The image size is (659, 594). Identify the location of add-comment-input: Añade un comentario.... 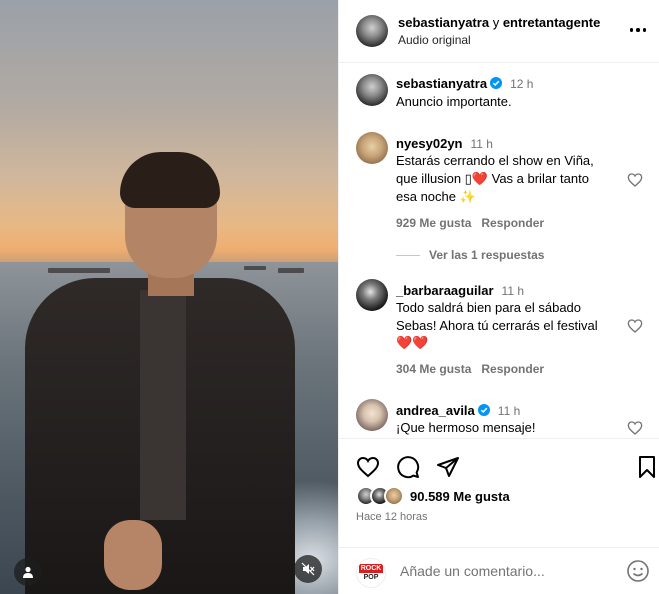
(472, 571).